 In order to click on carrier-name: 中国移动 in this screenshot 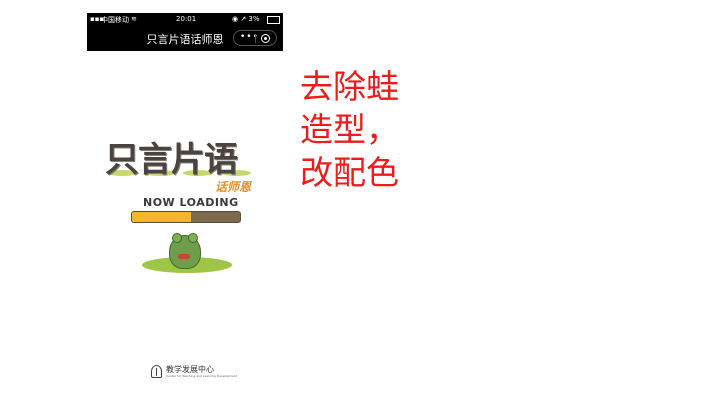, I will do `click(115, 20)`.